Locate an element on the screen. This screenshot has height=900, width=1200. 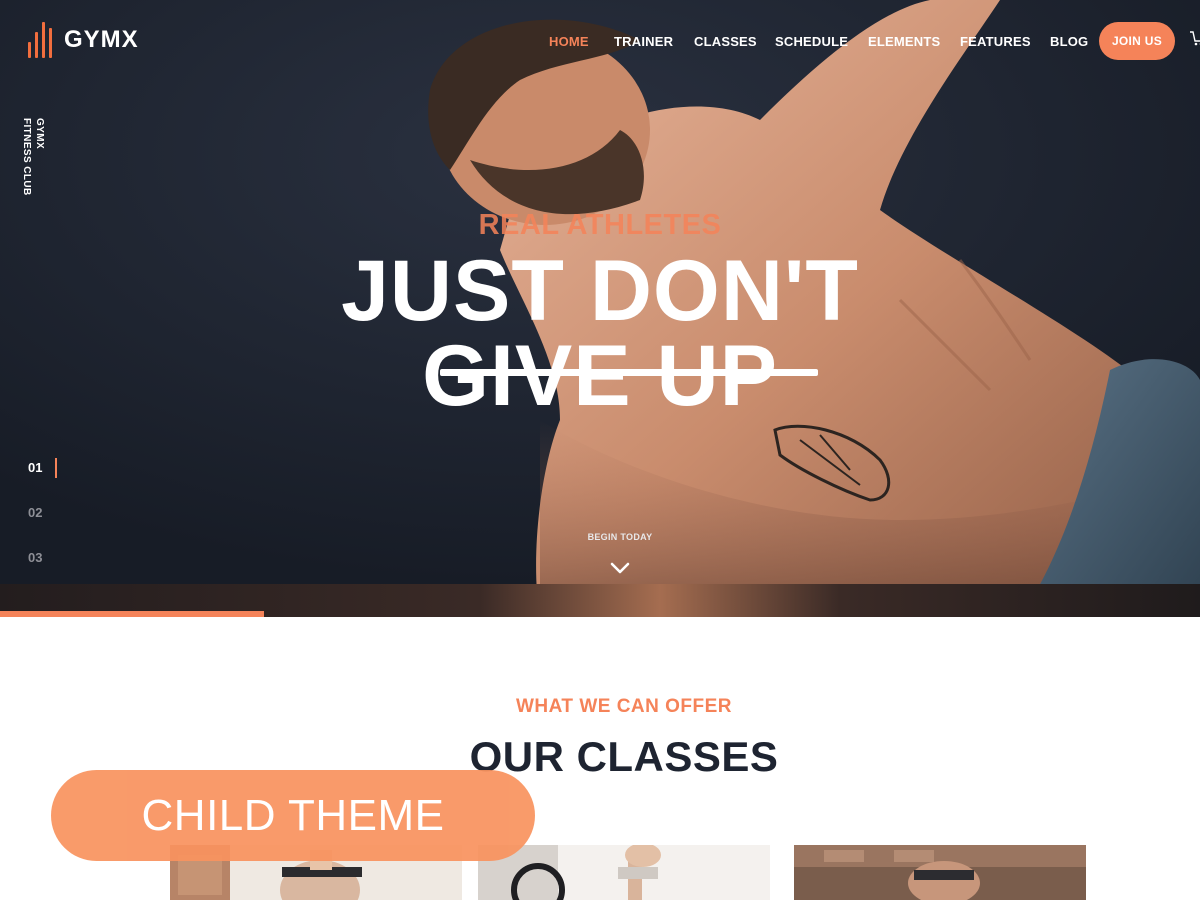
nav-item-blog: BLOG is located at coordinates (1069, 41).